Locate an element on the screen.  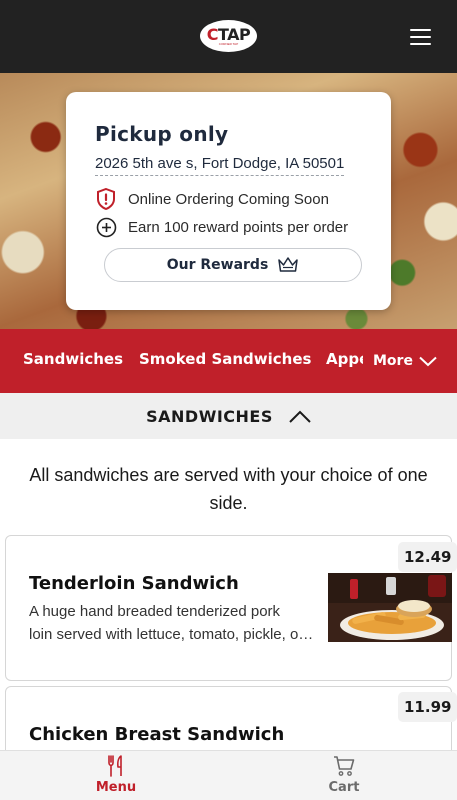
item-price: 11.99 is located at coordinates (427, 707).